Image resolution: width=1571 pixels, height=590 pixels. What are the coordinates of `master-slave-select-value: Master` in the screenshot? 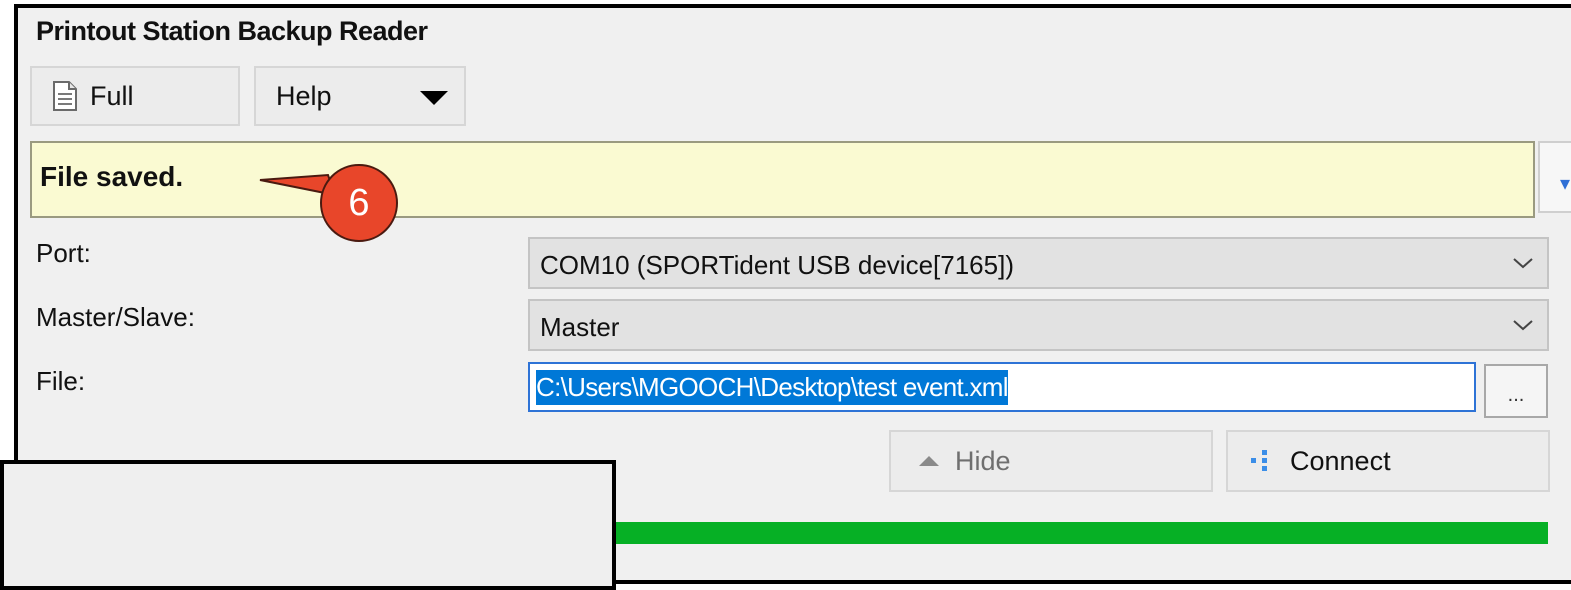 It's located at (580, 327).